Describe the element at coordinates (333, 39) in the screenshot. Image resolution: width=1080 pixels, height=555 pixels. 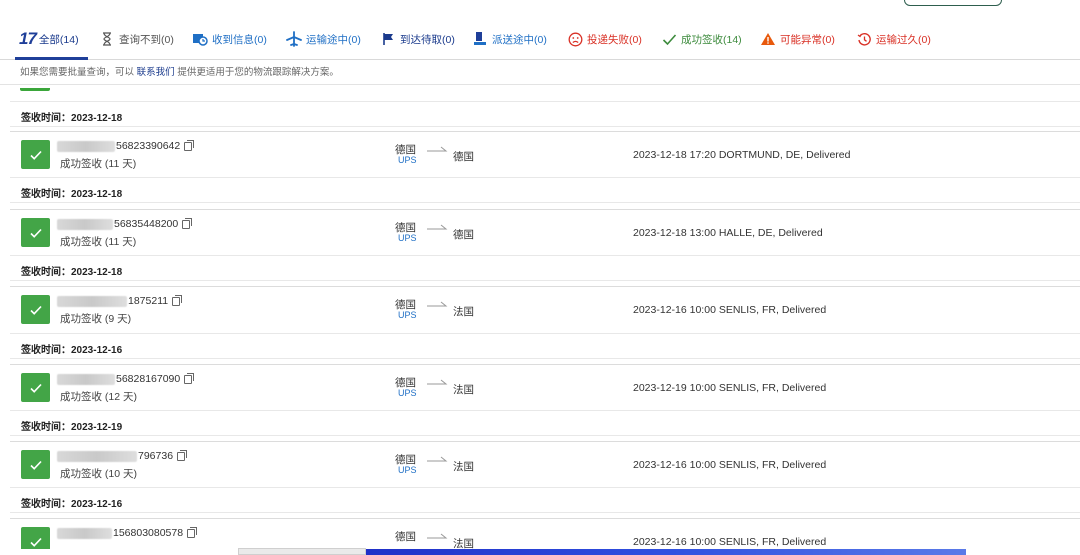
I see `tab-in-transit-label: 运输途中(0)` at that location.